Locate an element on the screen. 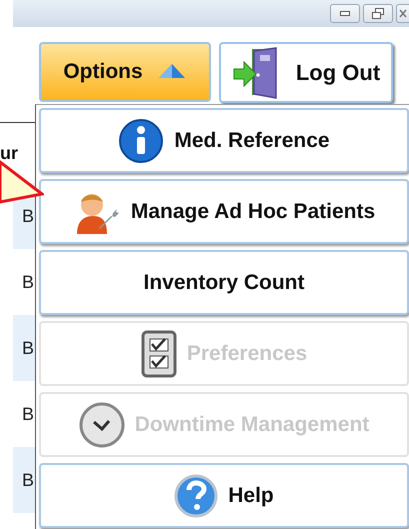 This screenshot has height=529, width=409. restore-button is located at coordinates (378, 13).